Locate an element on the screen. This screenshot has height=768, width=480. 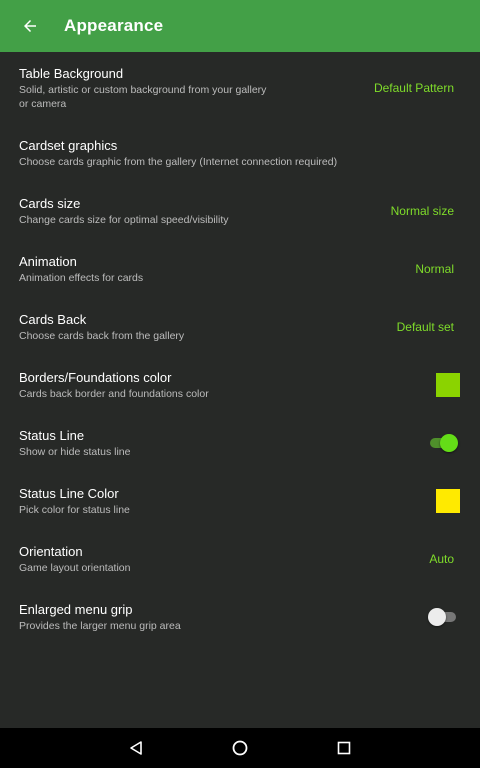
setting-subtitle: Game layout orientation is located at coordinates (75, 567).